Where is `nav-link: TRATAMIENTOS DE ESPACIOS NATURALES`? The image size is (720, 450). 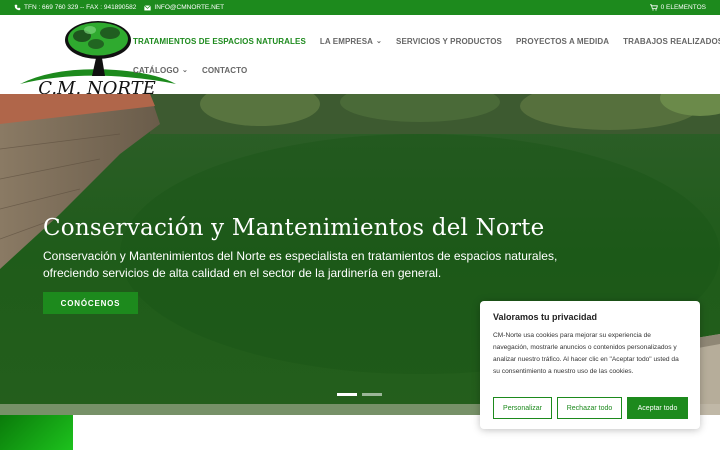 nav-link: TRATAMIENTOS DE ESPACIOS NATURALES is located at coordinates (219, 41).